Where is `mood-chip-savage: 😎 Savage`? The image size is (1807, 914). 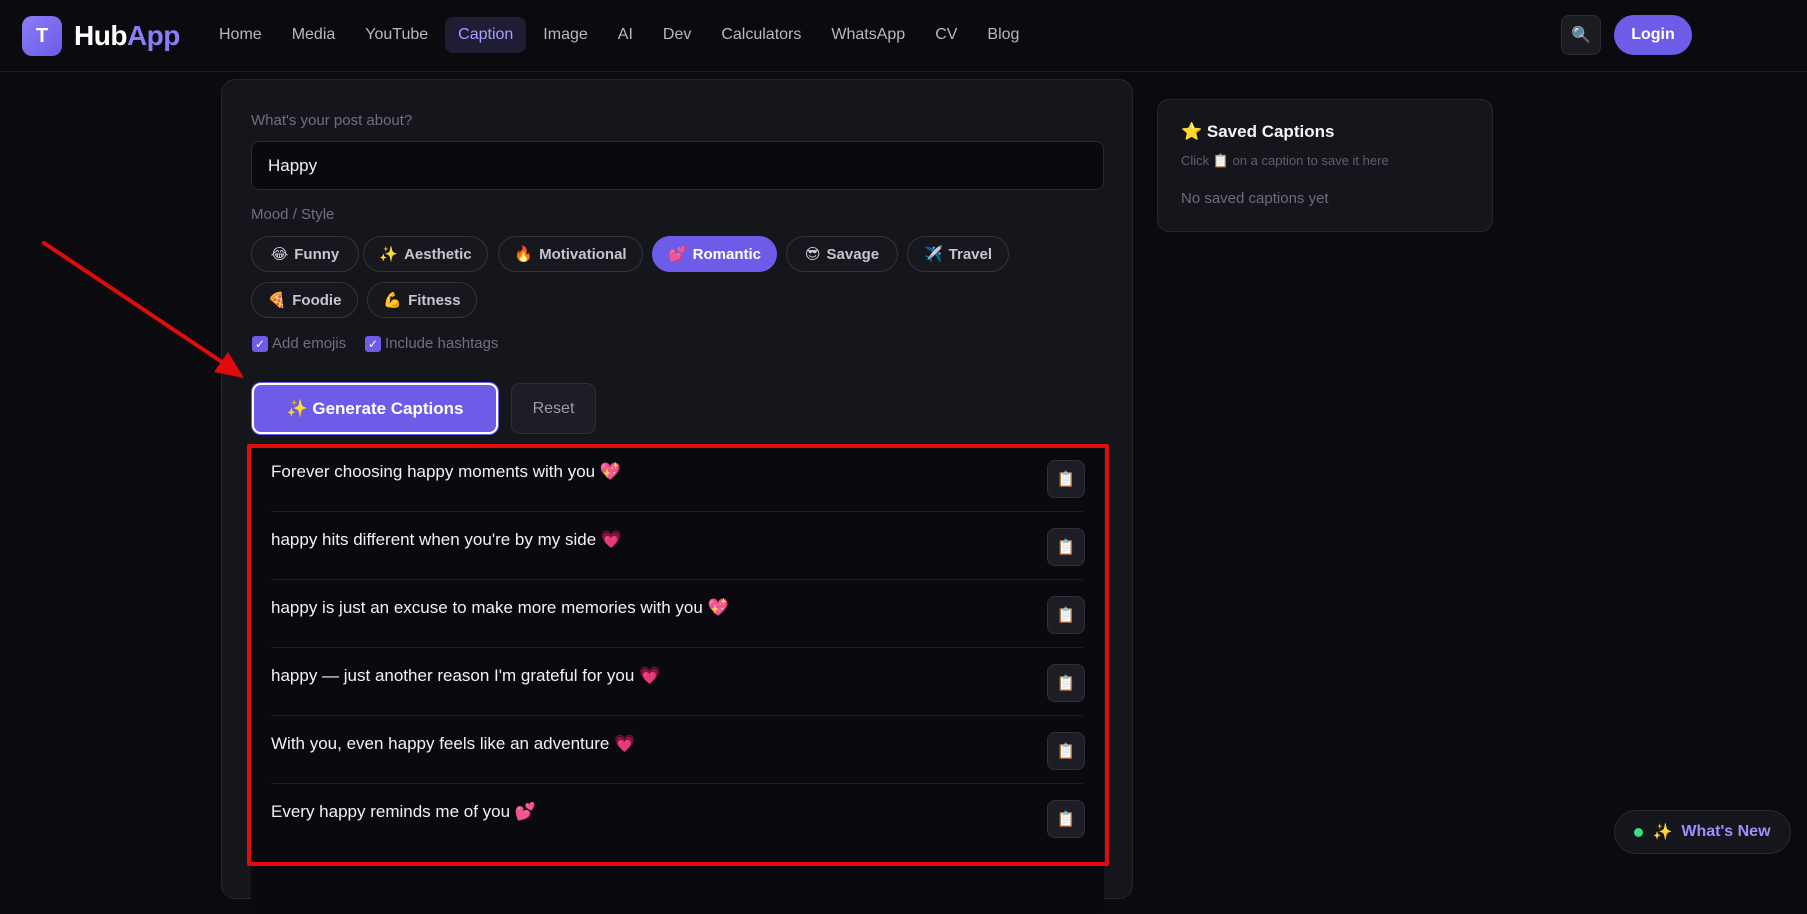 mood-chip-savage: 😎 Savage is located at coordinates (842, 254).